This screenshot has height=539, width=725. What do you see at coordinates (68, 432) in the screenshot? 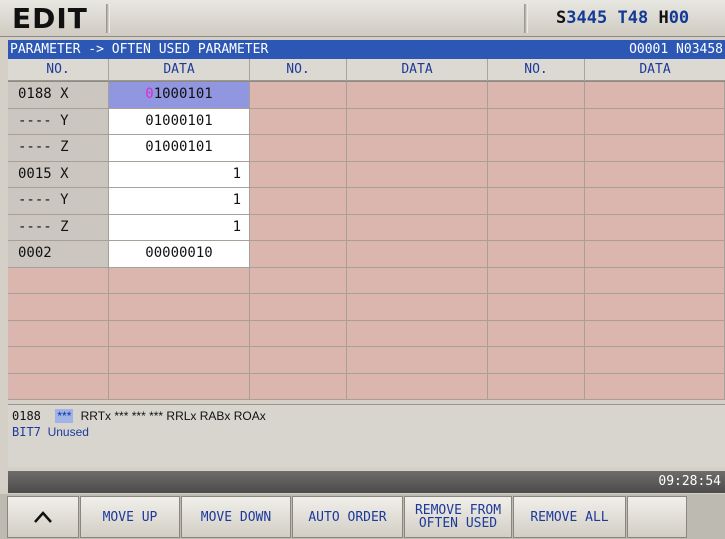
I see `bit-description: Unused` at bounding box center [68, 432].